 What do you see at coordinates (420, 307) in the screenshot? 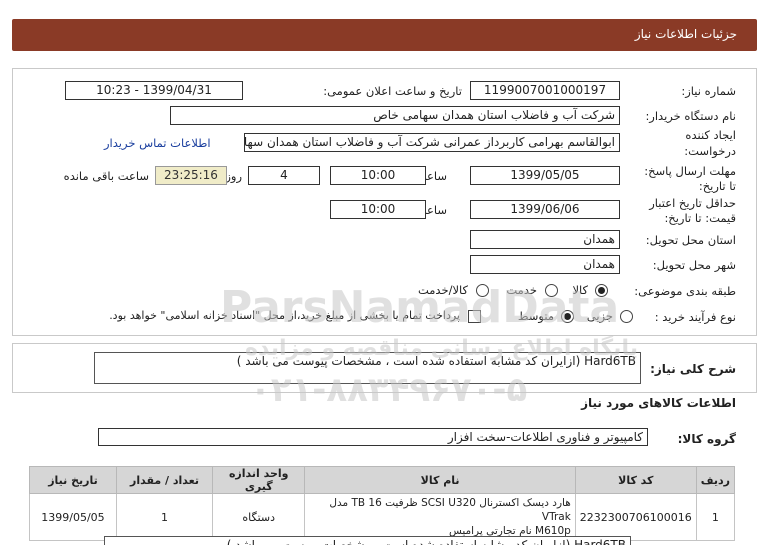
I see `watermark-logo-text: ParsNamadData` at bounding box center [420, 307].